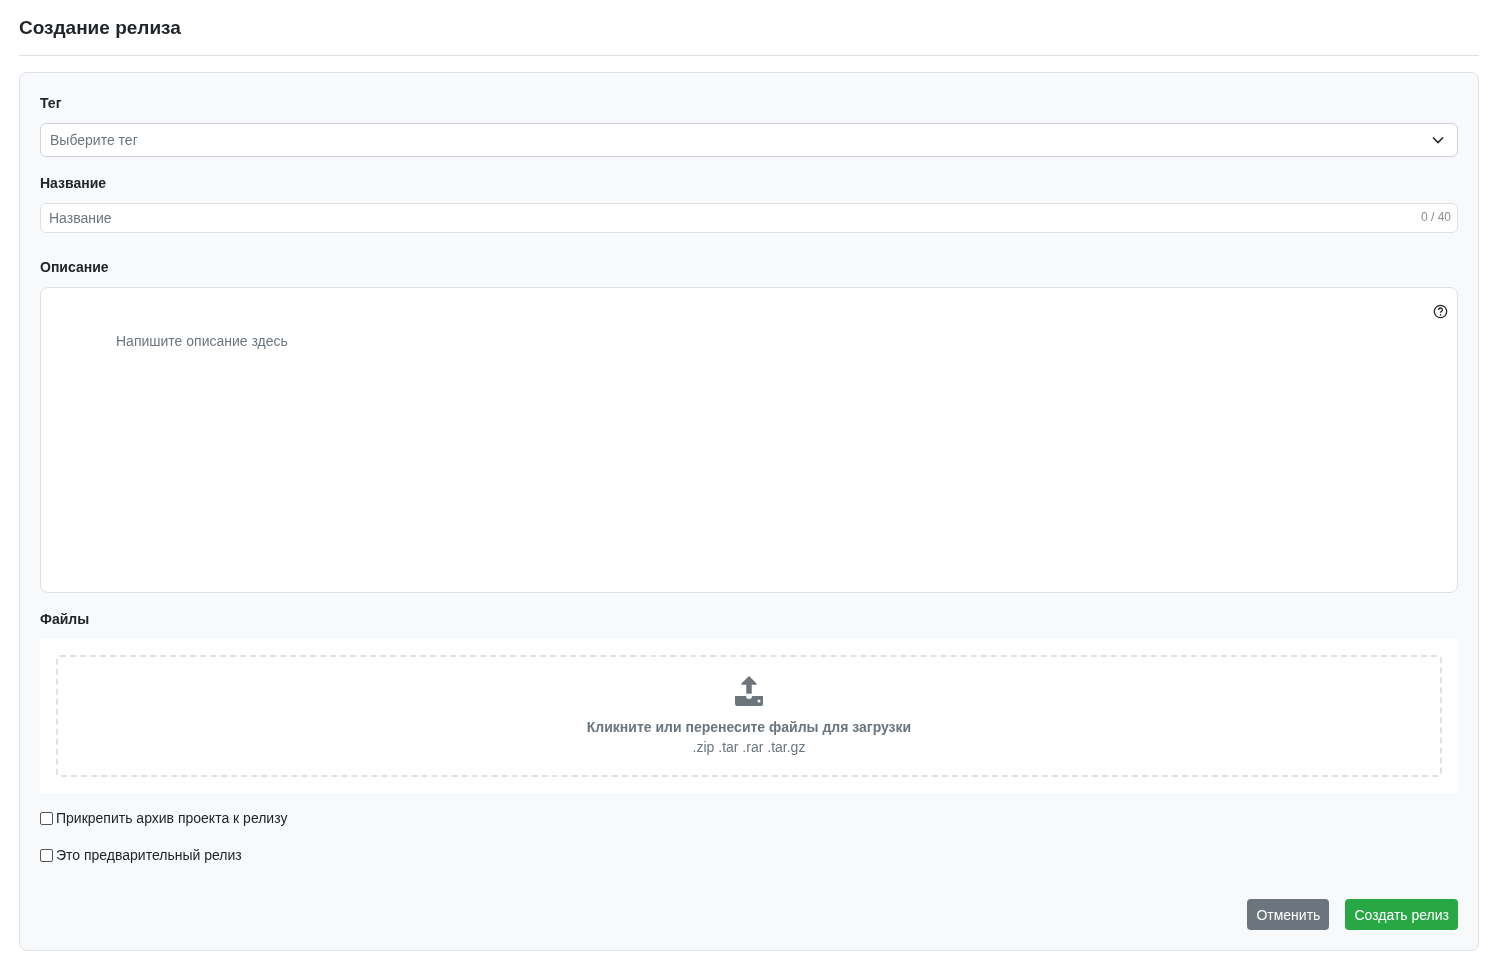  I want to click on dropzone-prompt: Кликните или перенесите файлы для загрузки, so click(749, 727).